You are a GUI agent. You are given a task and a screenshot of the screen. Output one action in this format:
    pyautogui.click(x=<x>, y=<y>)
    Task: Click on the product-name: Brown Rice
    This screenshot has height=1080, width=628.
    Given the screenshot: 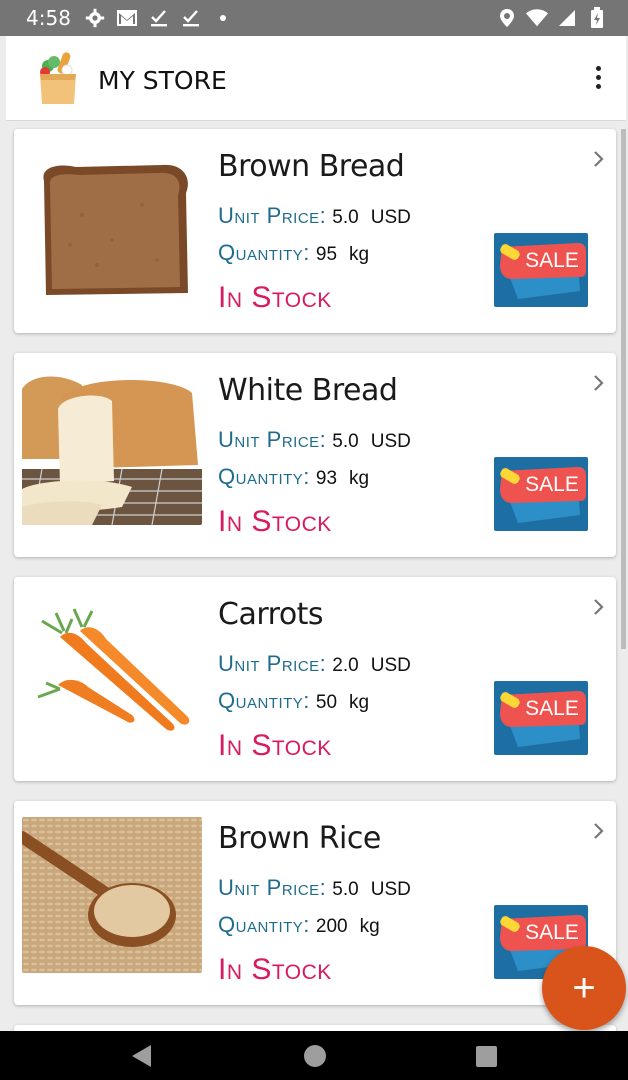 What is the action you would take?
    pyautogui.click(x=299, y=838)
    